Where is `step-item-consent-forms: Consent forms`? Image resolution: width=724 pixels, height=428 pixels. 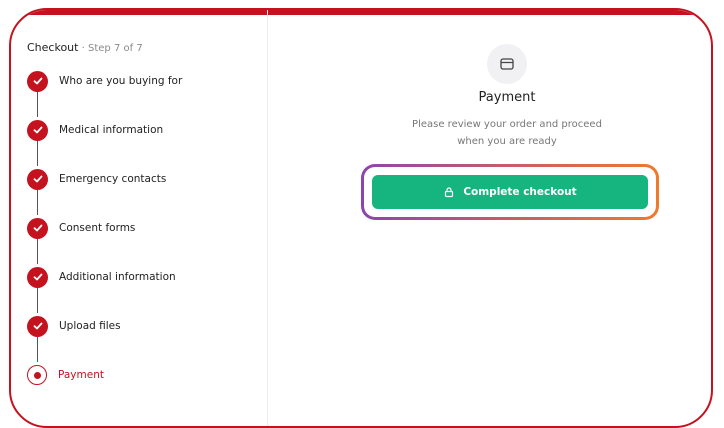 step-item-consent-forms: Consent forms is located at coordinates (81, 228).